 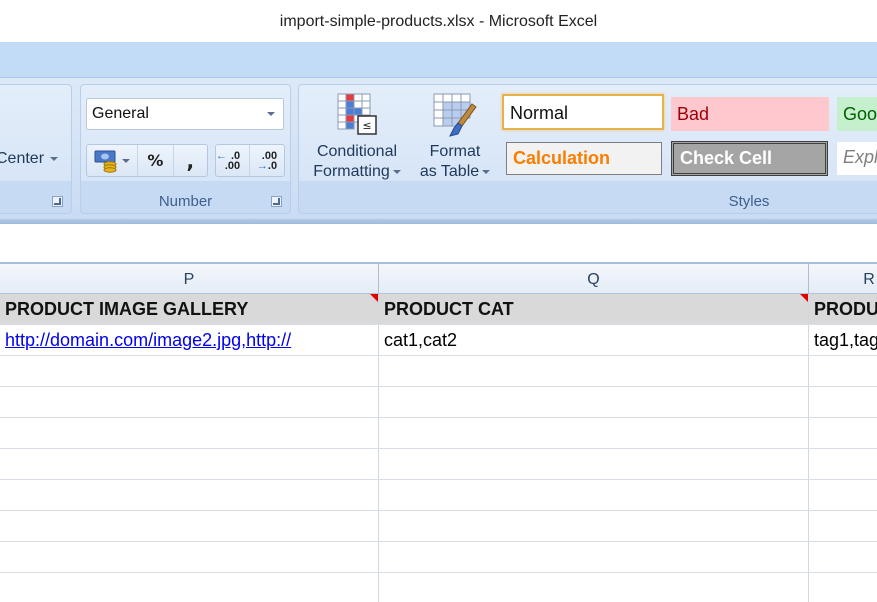 What do you see at coordinates (235, 155) in the screenshot?
I see `decimal-top: .0` at bounding box center [235, 155].